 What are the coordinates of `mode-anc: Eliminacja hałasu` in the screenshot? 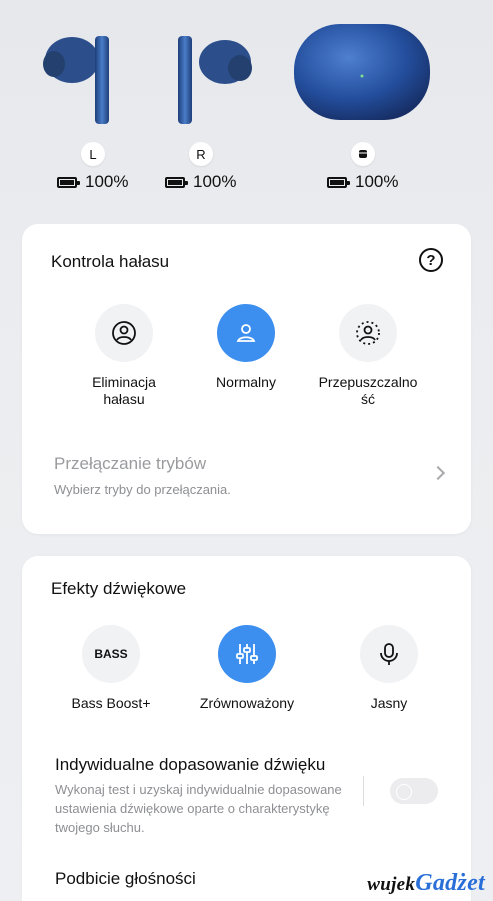 It's located at (124, 356).